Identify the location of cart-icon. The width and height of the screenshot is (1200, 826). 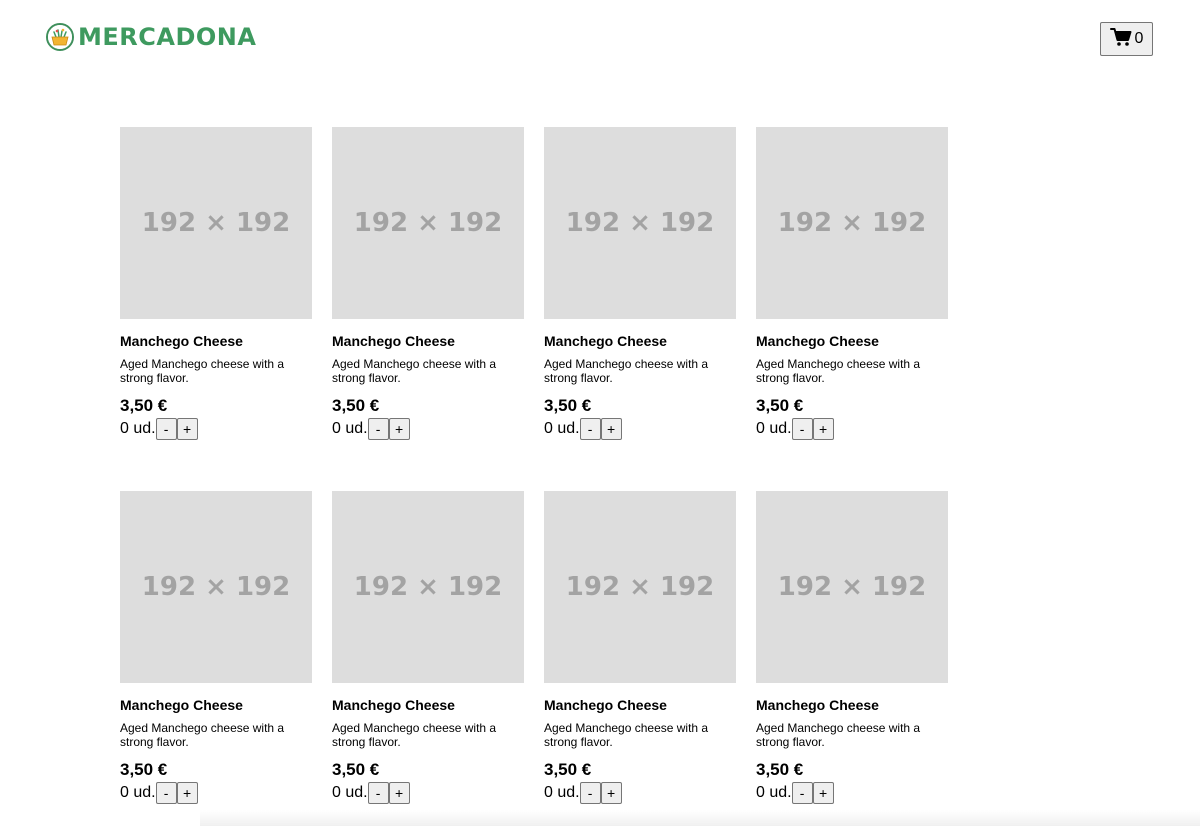
(1120, 39).